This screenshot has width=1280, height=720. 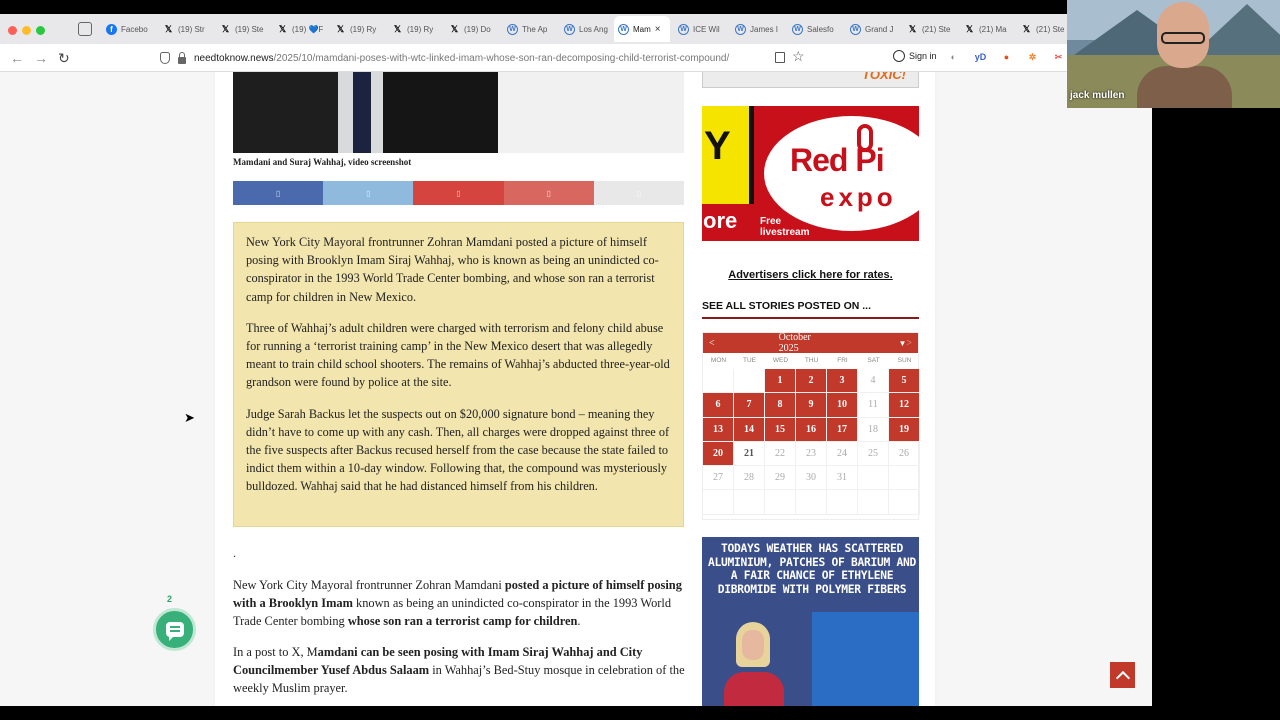 What do you see at coordinates (842, 405) in the screenshot?
I see `calendar-day: 10` at bounding box center [842, 405].